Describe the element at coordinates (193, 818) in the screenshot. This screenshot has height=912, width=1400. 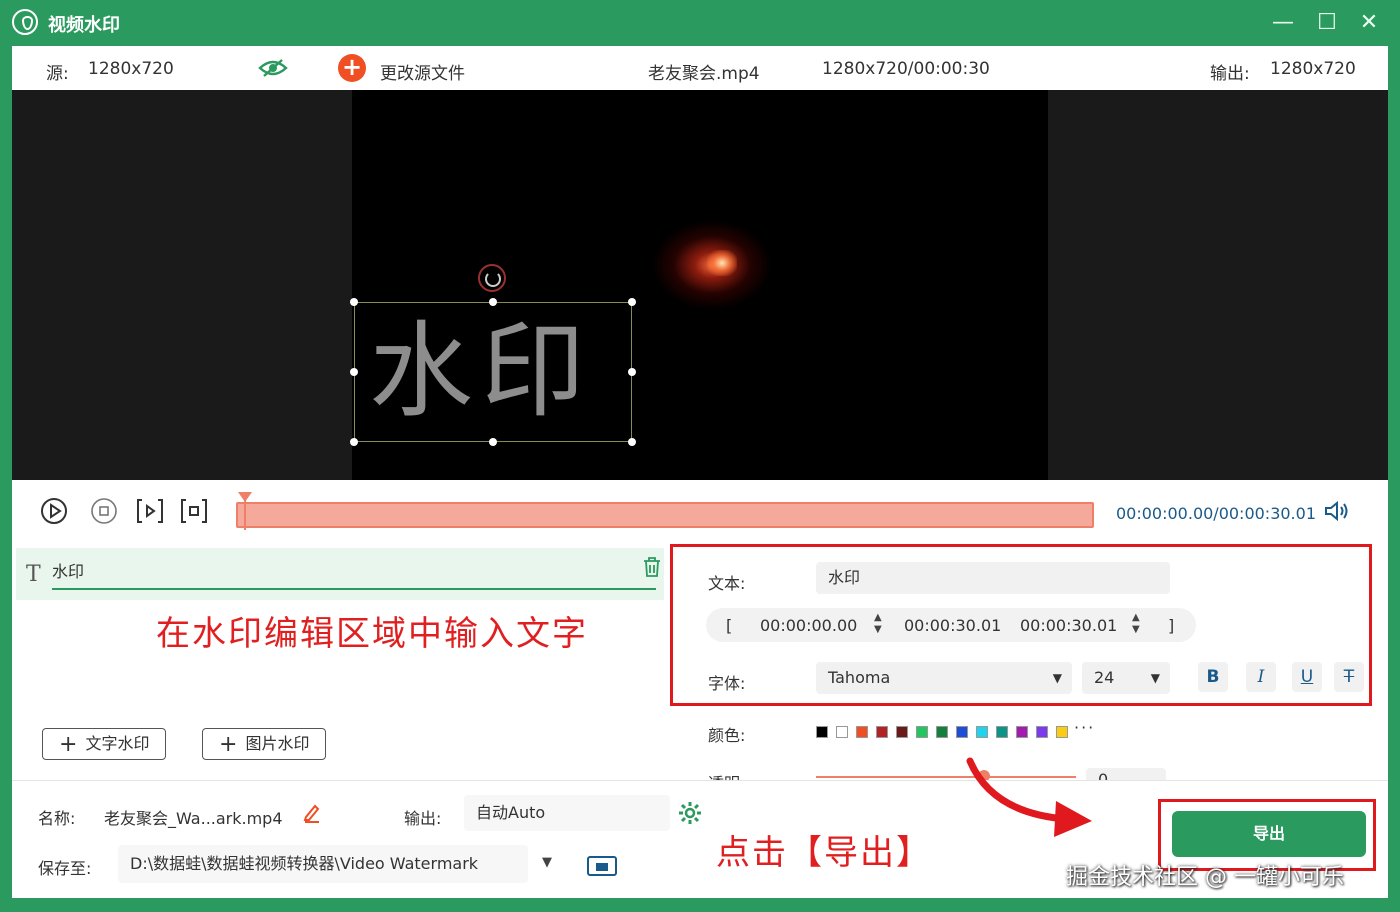
I see `output-filename: 老友聚会_Wa...ark.mp4` at that location.